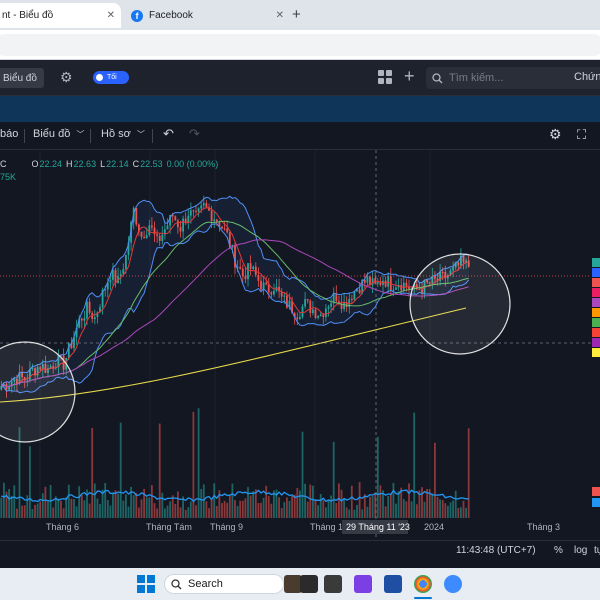  I want to click on chrome-icon, so click(423, 584).